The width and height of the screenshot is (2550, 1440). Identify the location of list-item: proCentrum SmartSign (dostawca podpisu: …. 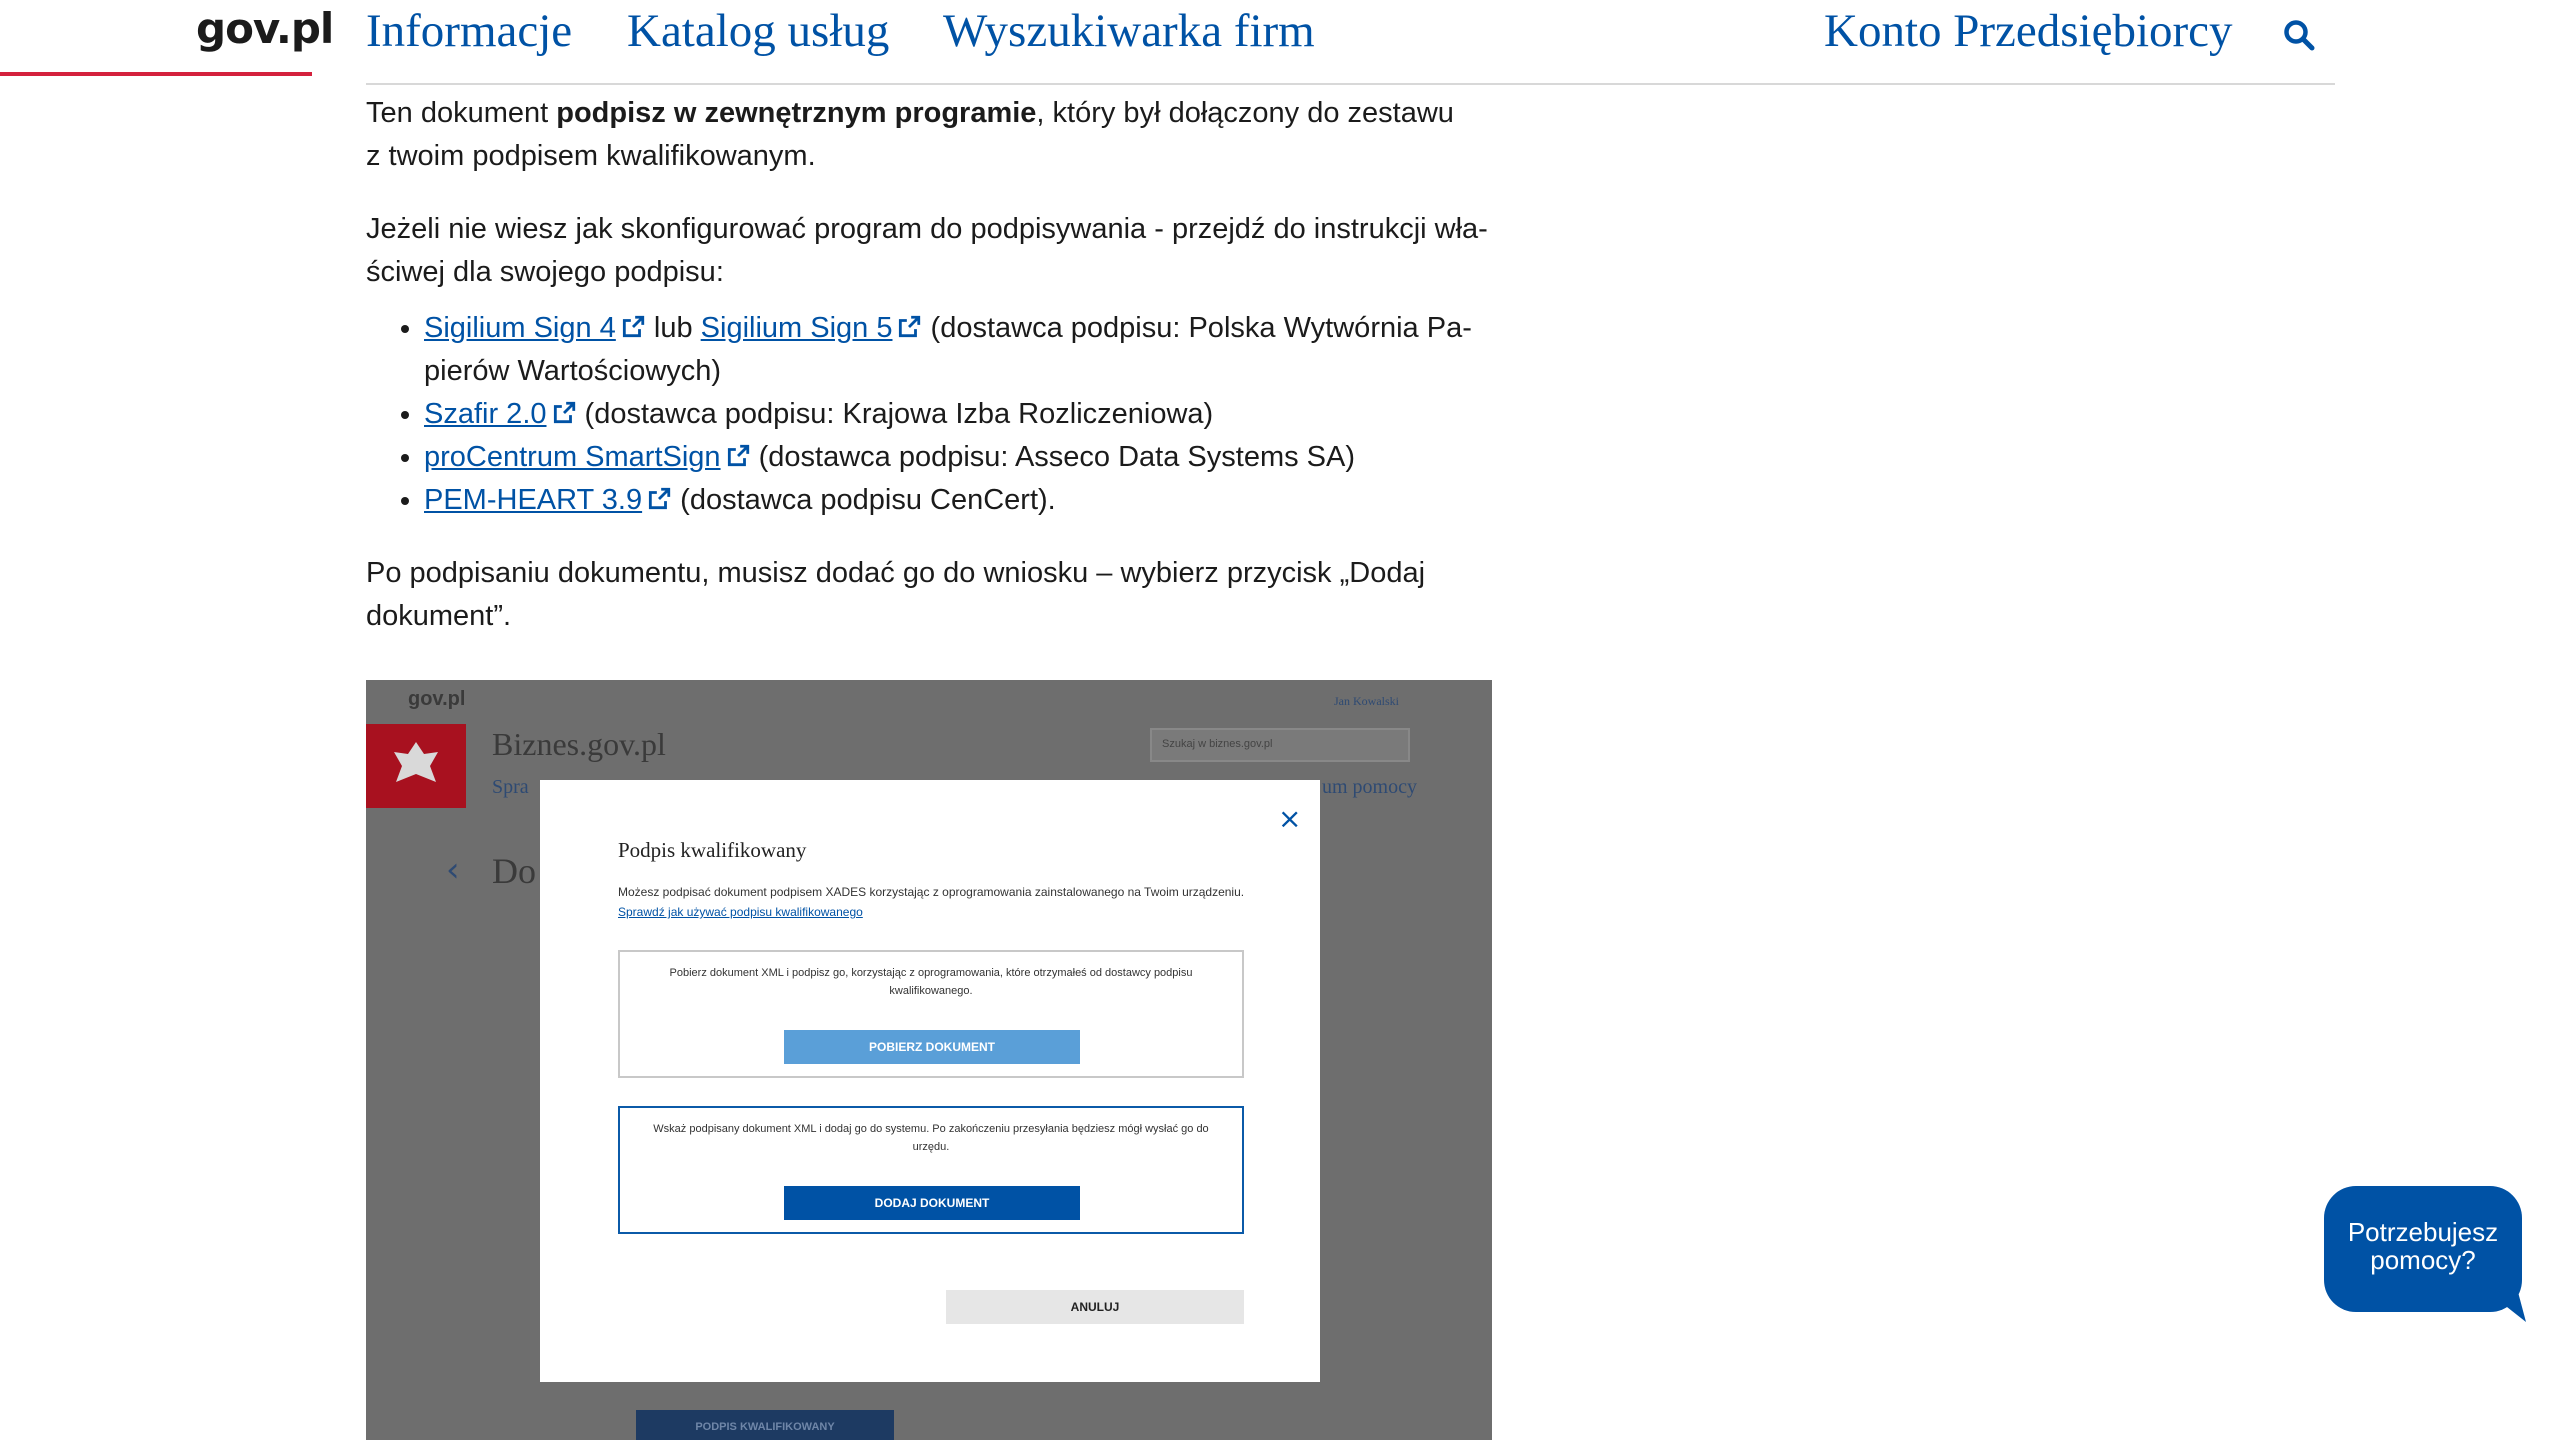
(965, 457).